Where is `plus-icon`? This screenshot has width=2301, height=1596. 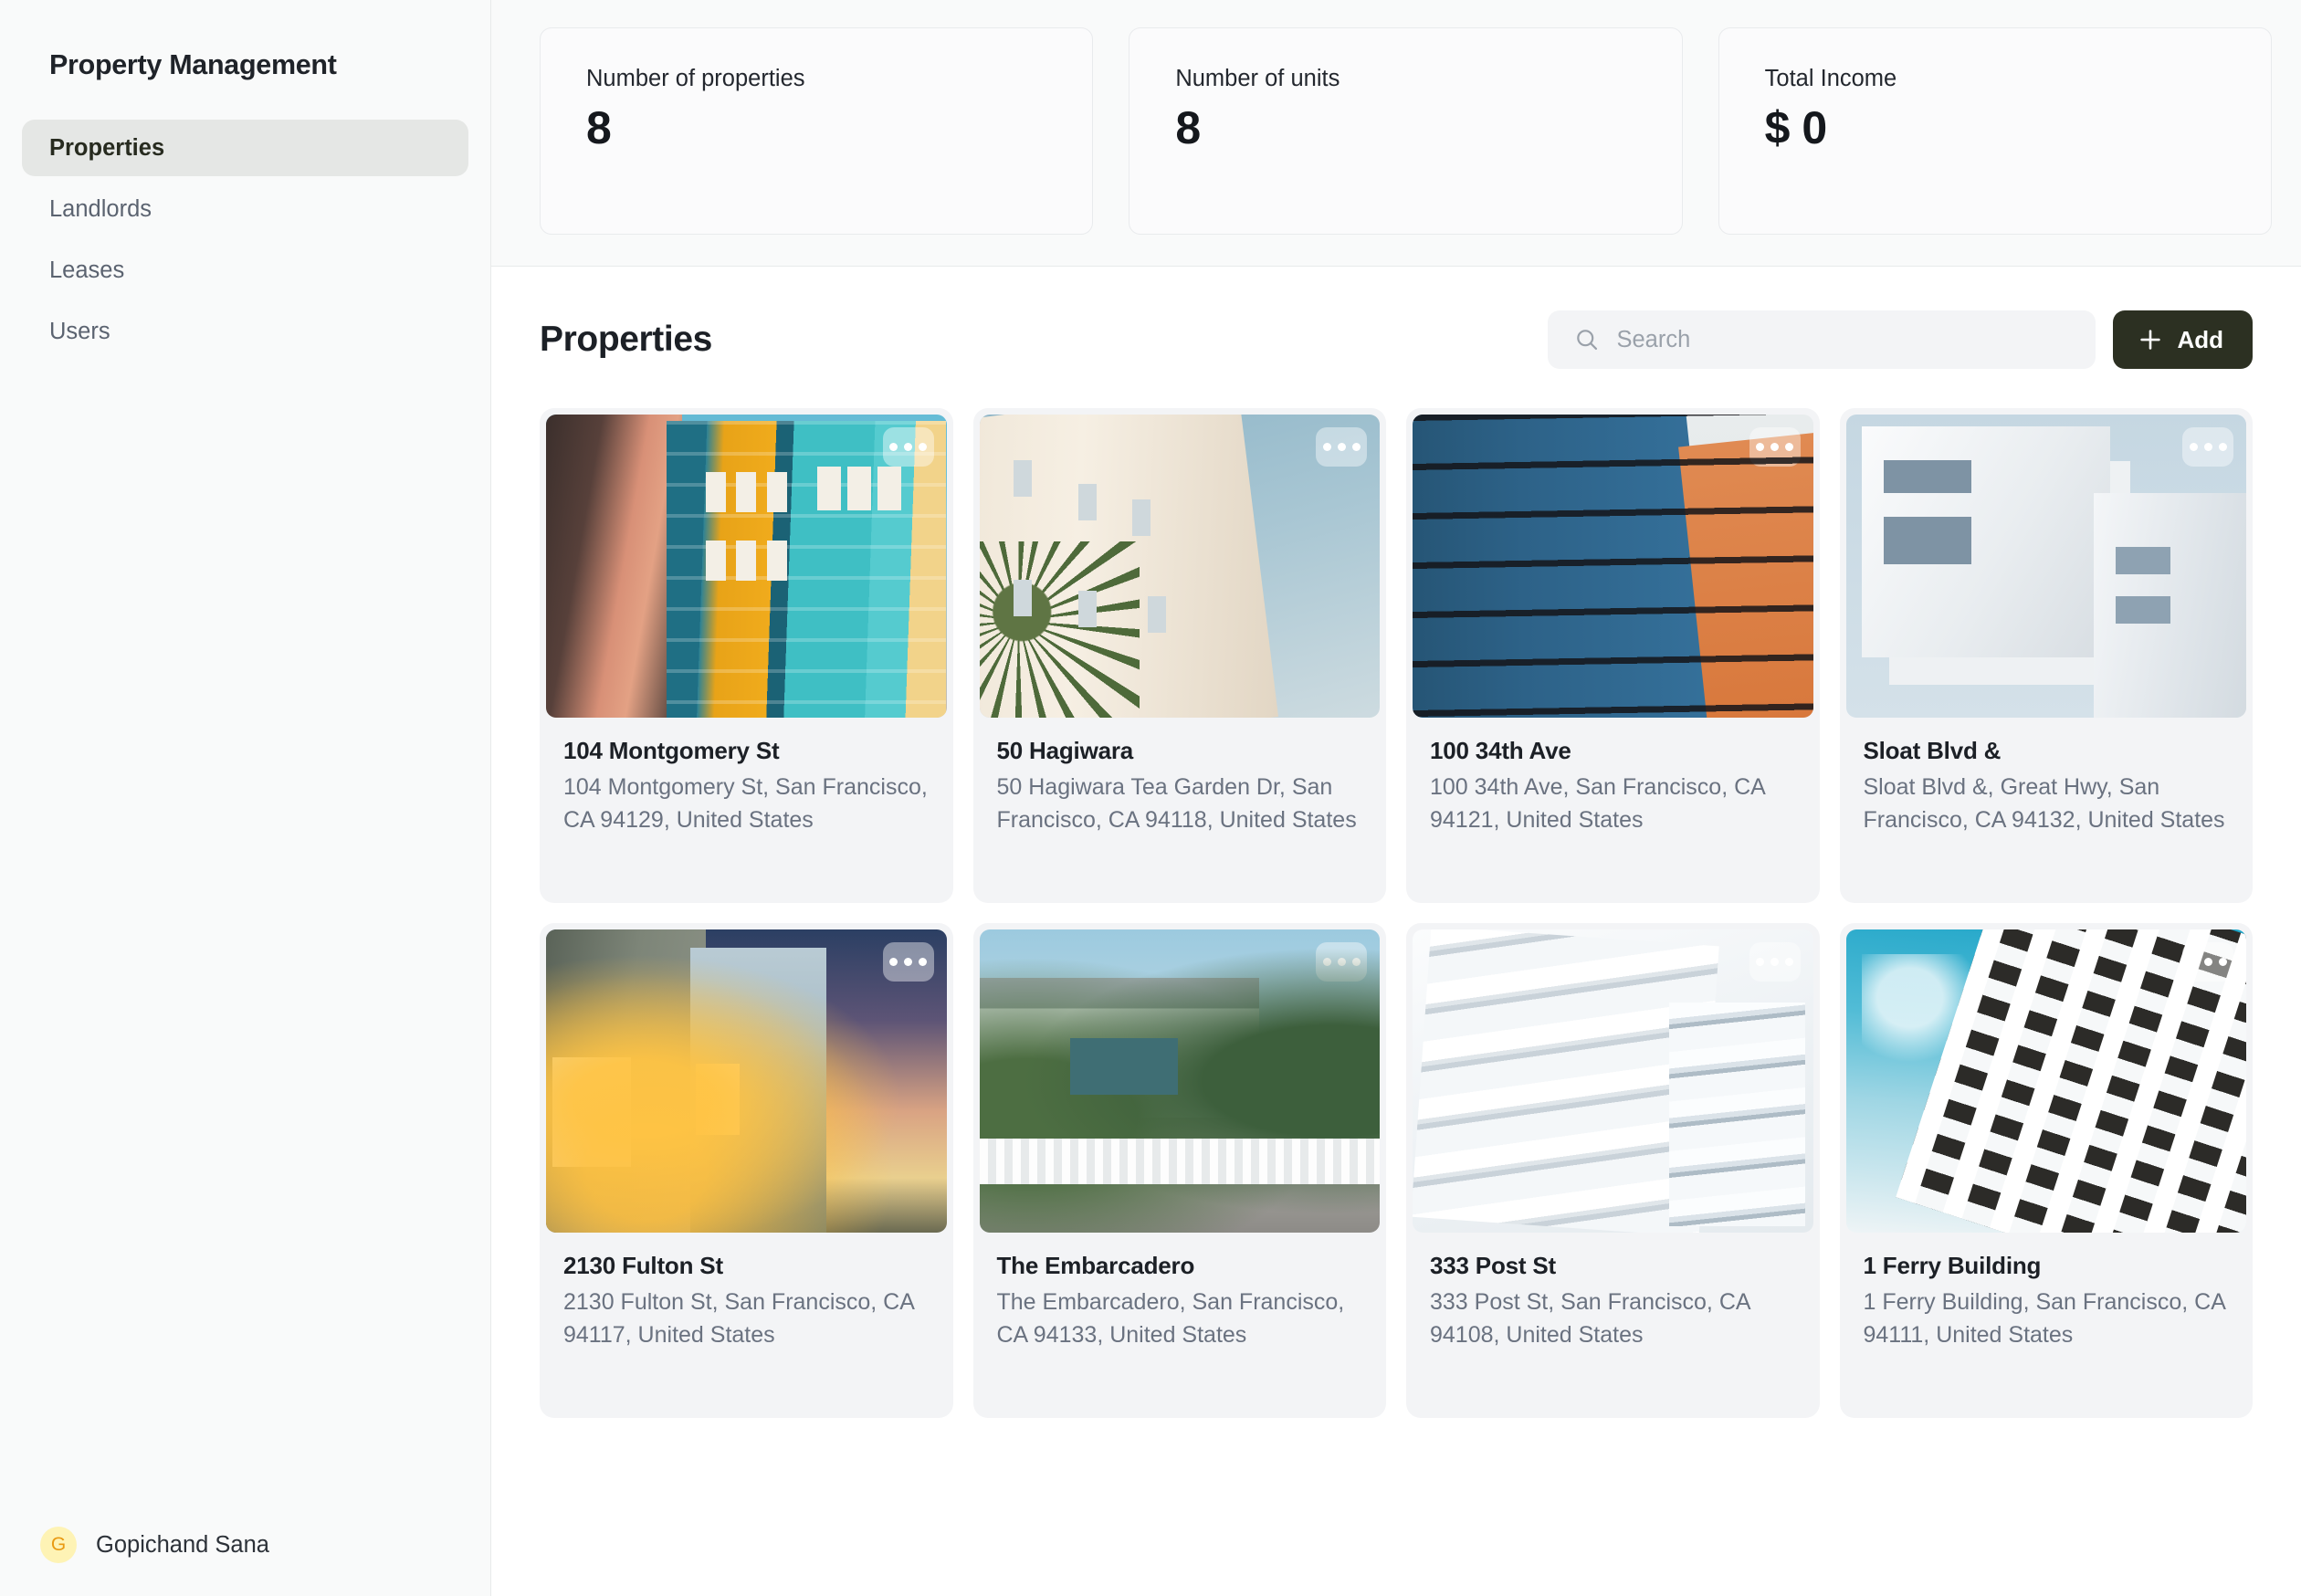
plus-icon is located at coordinates (2150, 340).